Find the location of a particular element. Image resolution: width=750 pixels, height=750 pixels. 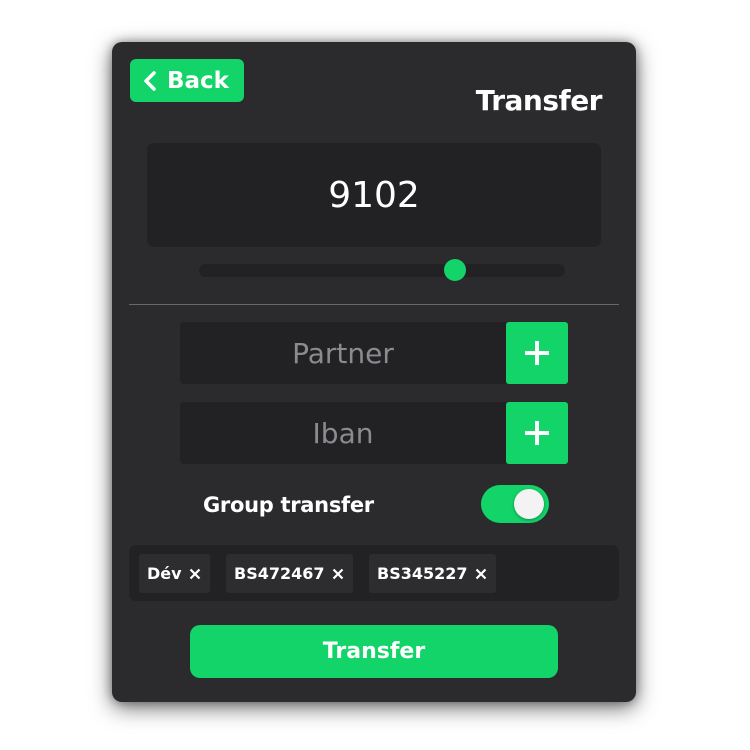

tag-chip: BS345227 is located at coordinates (432, 573).